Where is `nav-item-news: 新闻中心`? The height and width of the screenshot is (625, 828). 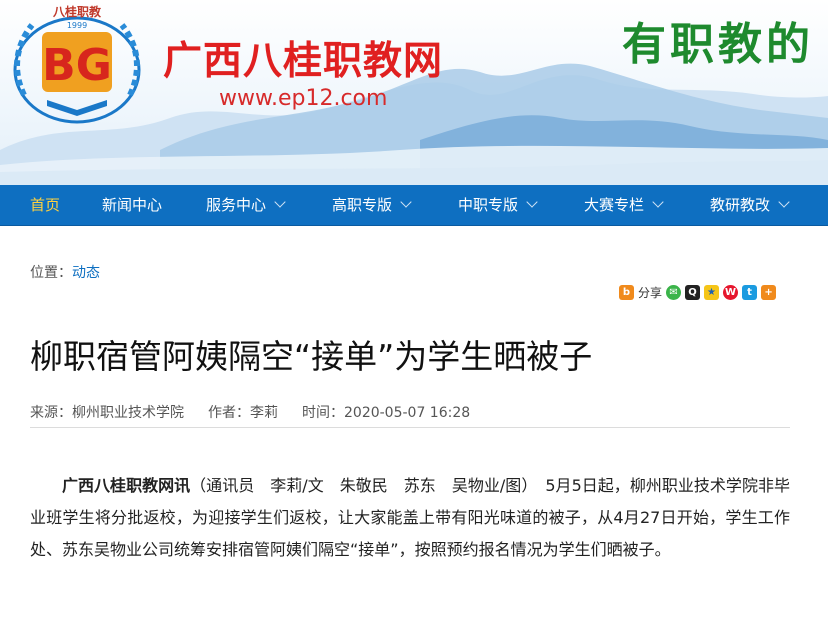 nav-item-news: 新闻中心 is located at coordinates (132, 205).